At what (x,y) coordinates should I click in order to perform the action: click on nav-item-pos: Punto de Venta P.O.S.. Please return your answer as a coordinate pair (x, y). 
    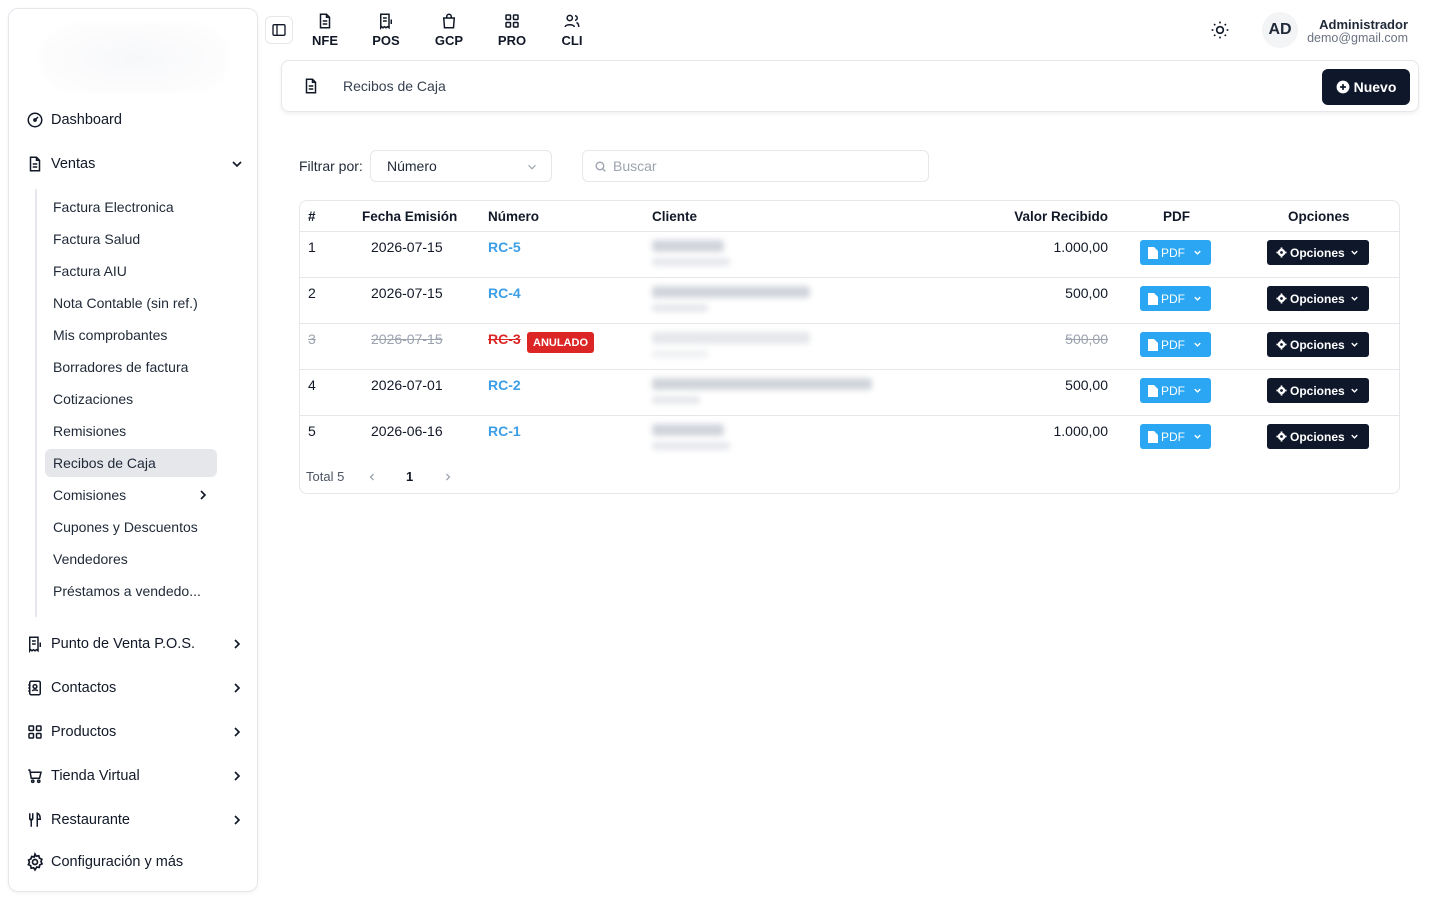
    Looking at the image, I should click on (138, 644).